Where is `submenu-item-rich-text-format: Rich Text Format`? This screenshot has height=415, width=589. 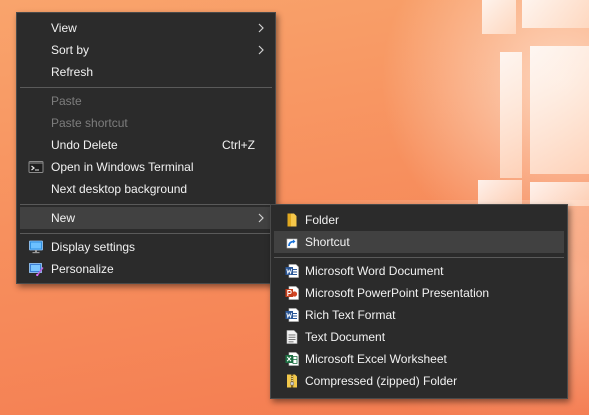 submenu-item-rich-text-format: Rich Text Format is located at coordinates (419, 315).